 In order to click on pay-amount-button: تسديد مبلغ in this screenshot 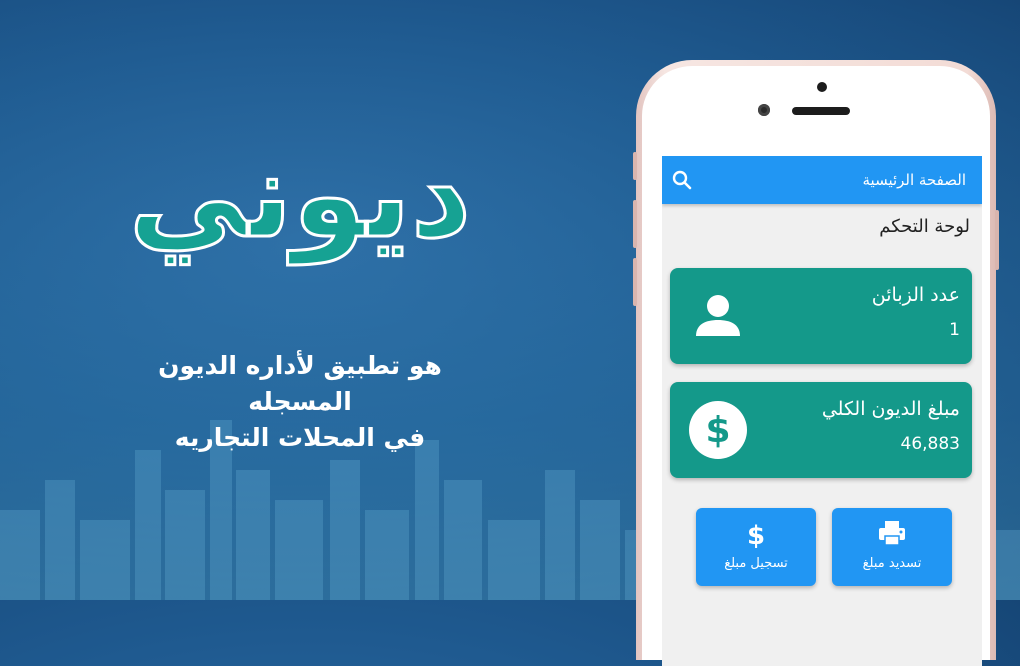, I will do `click(892, 547)`.